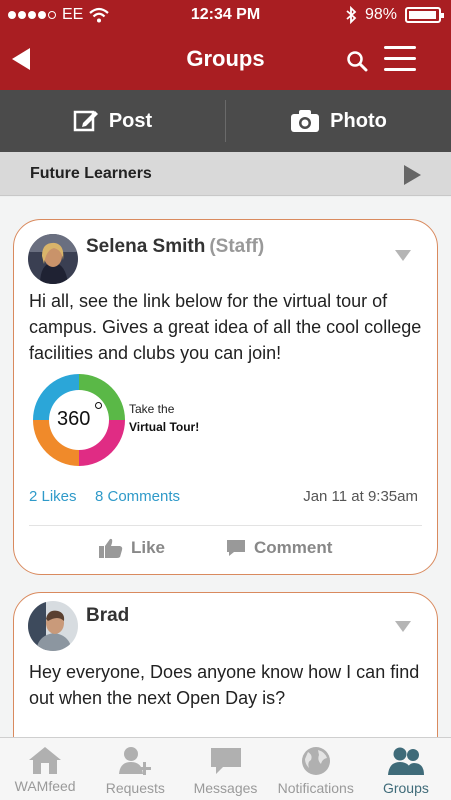 The height and width of the screenshot is (800, 451). I want to click on tab-requests: Requests, so click(135, 769).